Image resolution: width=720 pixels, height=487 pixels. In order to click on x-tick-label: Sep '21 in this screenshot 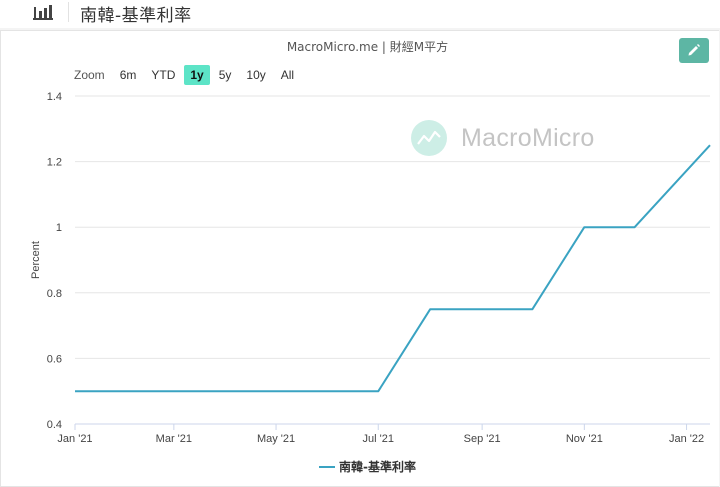, I will do `click(482, 439)`.